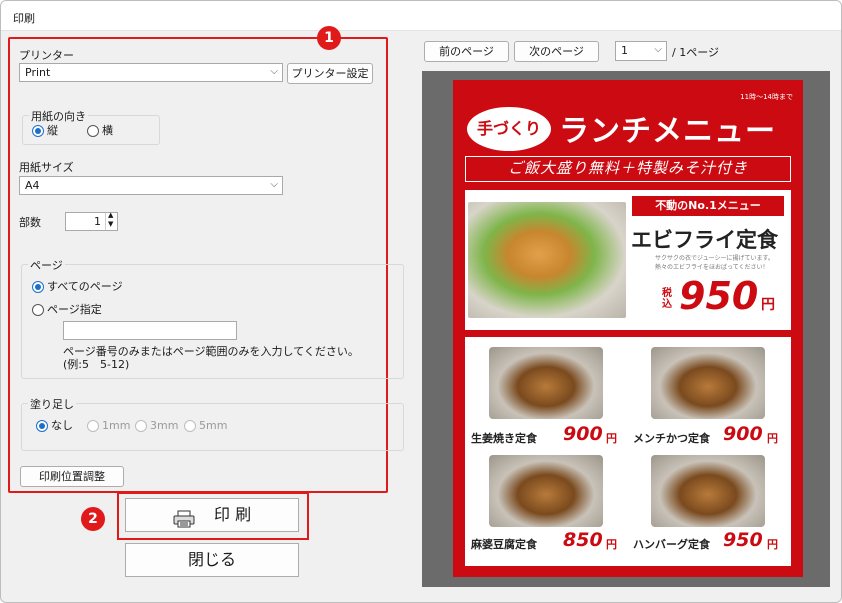 Image resolution: width=842 pixels, height=603 pixels. I want to click on copies-input: 1 ▲ ▼, so click(91, 221).